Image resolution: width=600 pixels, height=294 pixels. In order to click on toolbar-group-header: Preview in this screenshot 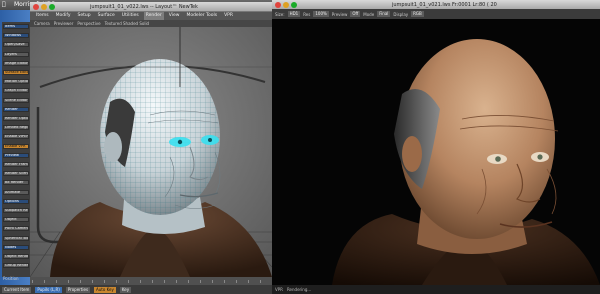, I will do `click(16, 155)`.